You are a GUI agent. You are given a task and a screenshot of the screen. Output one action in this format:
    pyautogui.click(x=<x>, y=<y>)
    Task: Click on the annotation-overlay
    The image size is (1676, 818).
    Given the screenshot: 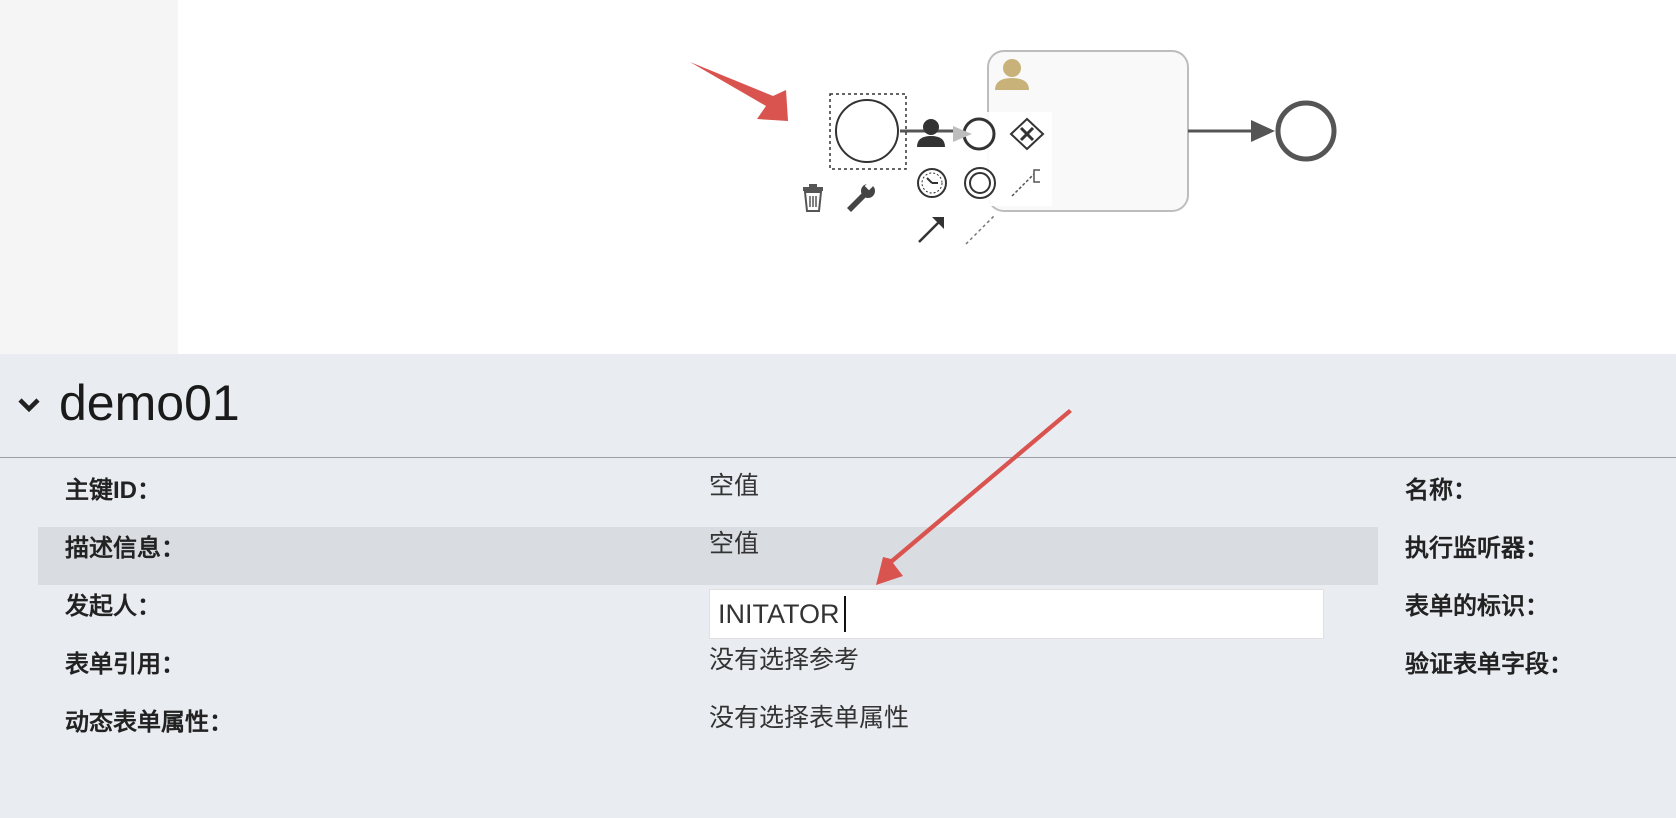 What is the action you would take?
    pyautogui.click(x=974, y=497)
    